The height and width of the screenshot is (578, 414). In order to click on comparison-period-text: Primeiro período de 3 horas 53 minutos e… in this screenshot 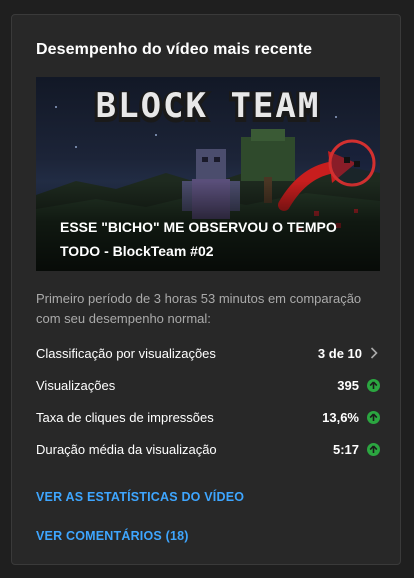, I will do `click(199, 308)`.